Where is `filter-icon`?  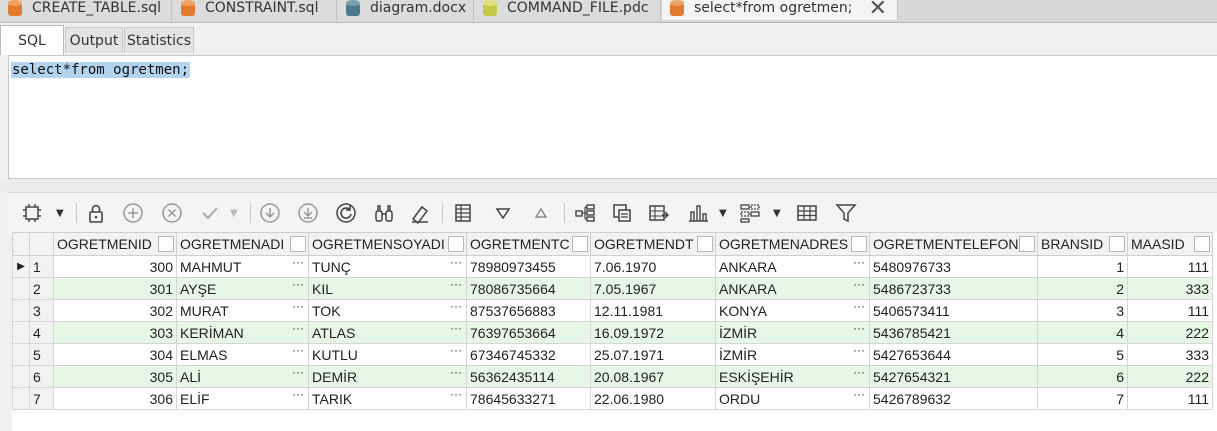
filter-icon is located at coordinates (846, 213).